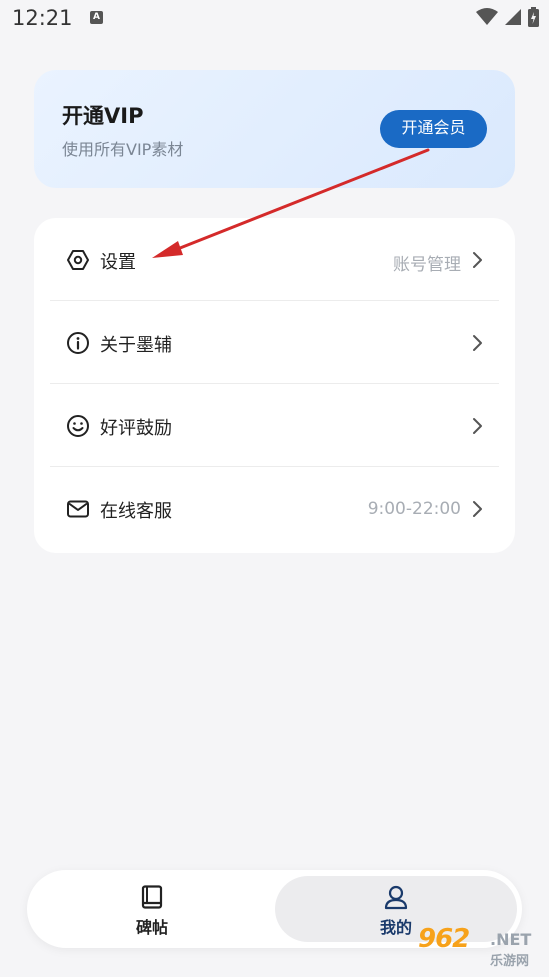  I want to click on watermark-logo: 962 .NET 乐游网, so click(477, 946).